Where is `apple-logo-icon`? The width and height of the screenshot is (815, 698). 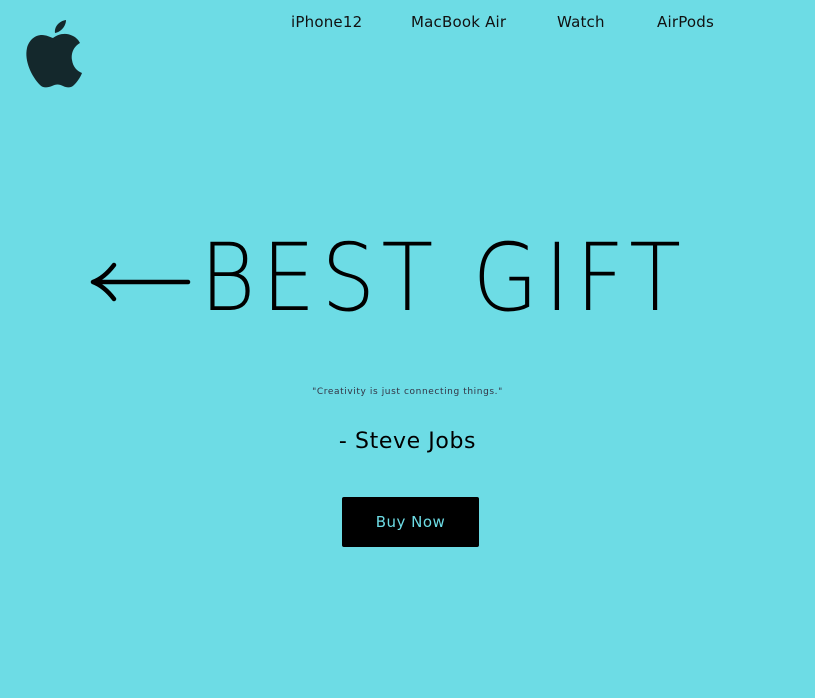 apple-logo-icon is located at coordinates (53, 52).